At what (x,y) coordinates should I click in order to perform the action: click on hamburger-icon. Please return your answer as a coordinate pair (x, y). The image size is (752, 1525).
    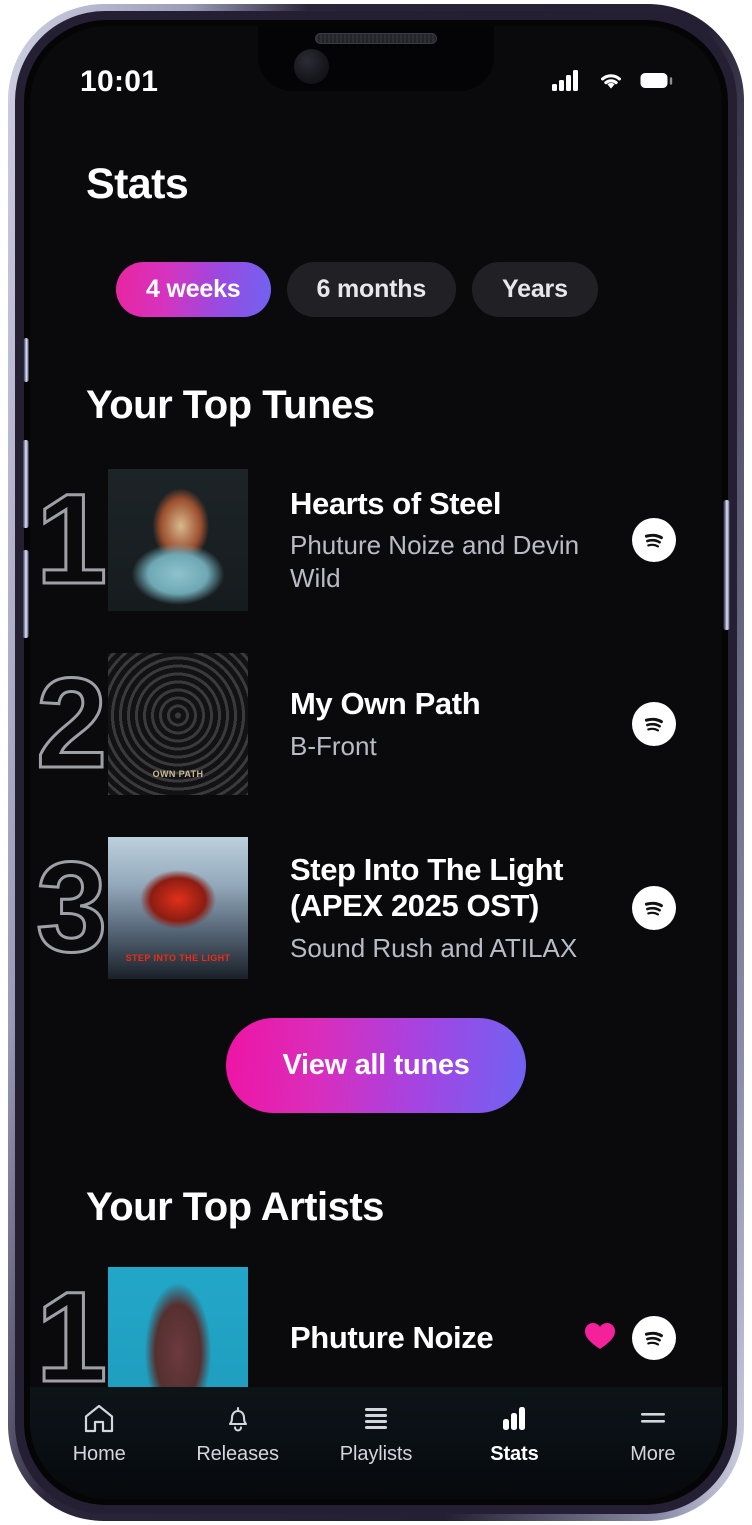
    Looking at the image, I should click on (653, 1418).